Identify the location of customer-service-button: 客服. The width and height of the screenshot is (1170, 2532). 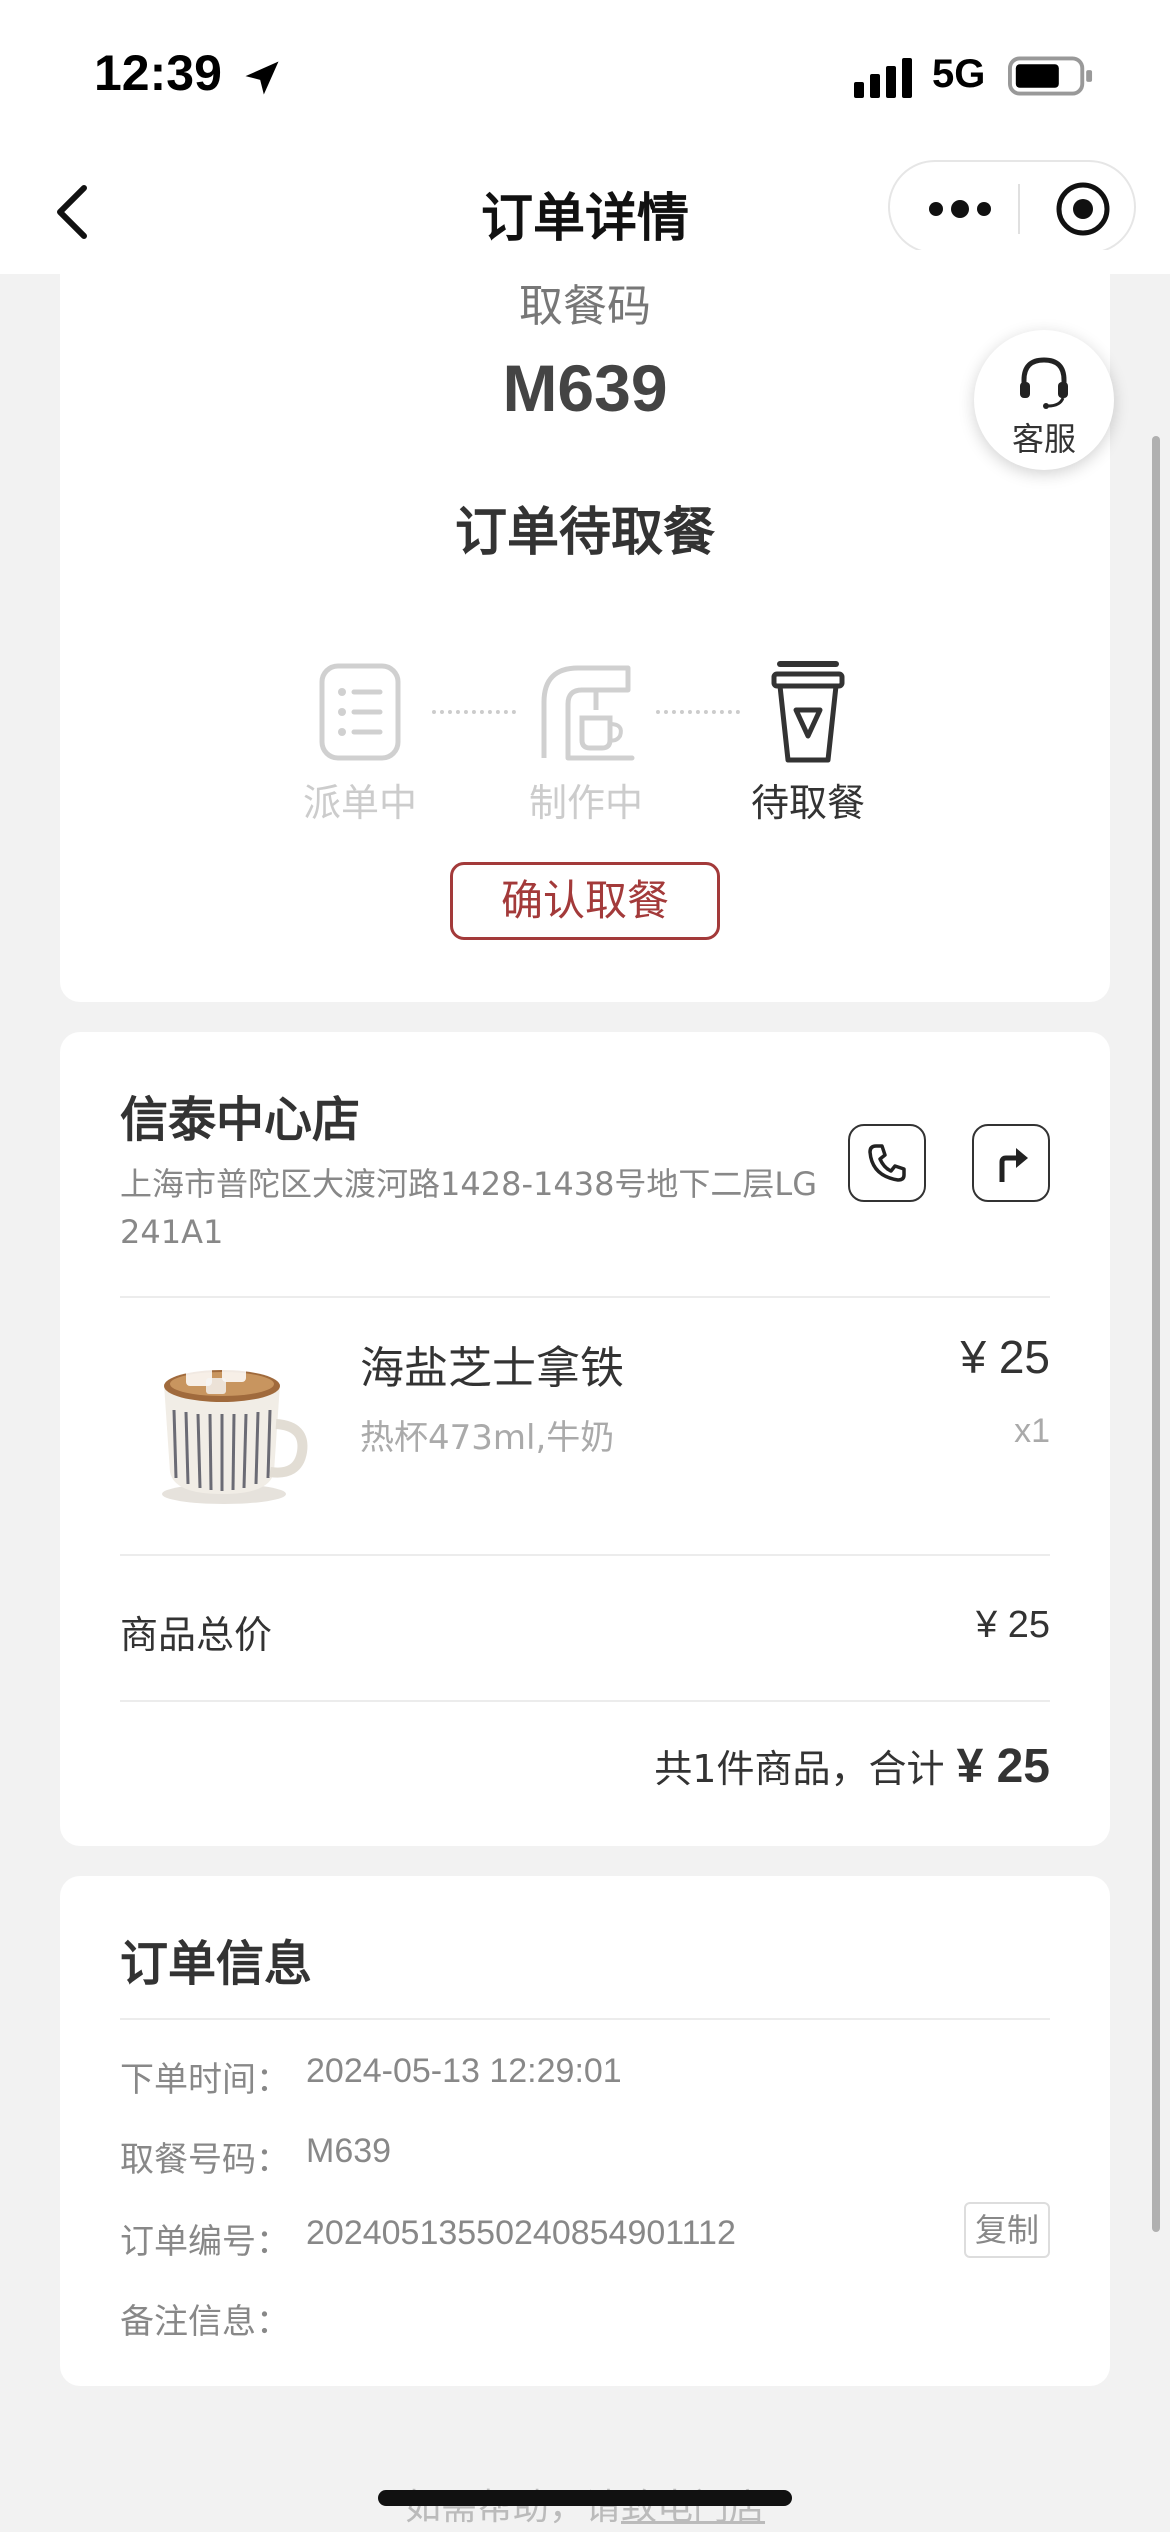
(1044, 400).